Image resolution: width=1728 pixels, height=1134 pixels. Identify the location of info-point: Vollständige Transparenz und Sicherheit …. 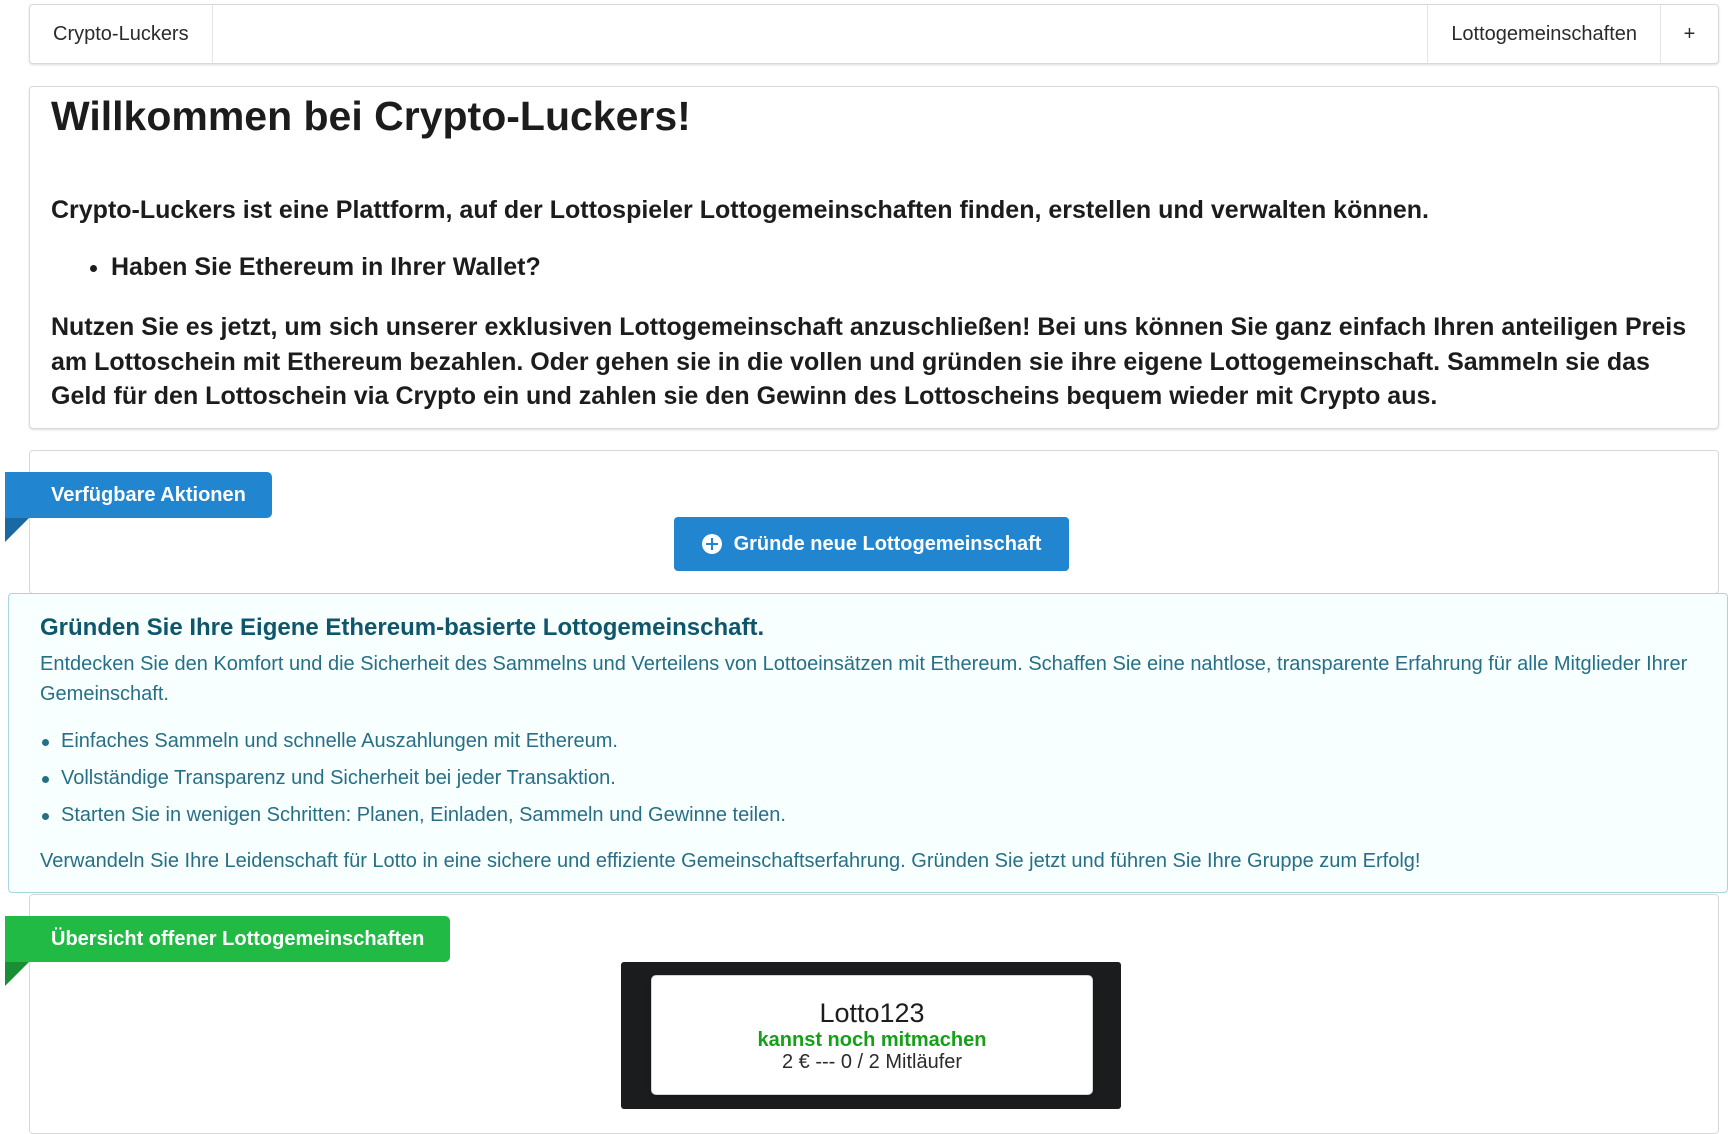
(868, 778).